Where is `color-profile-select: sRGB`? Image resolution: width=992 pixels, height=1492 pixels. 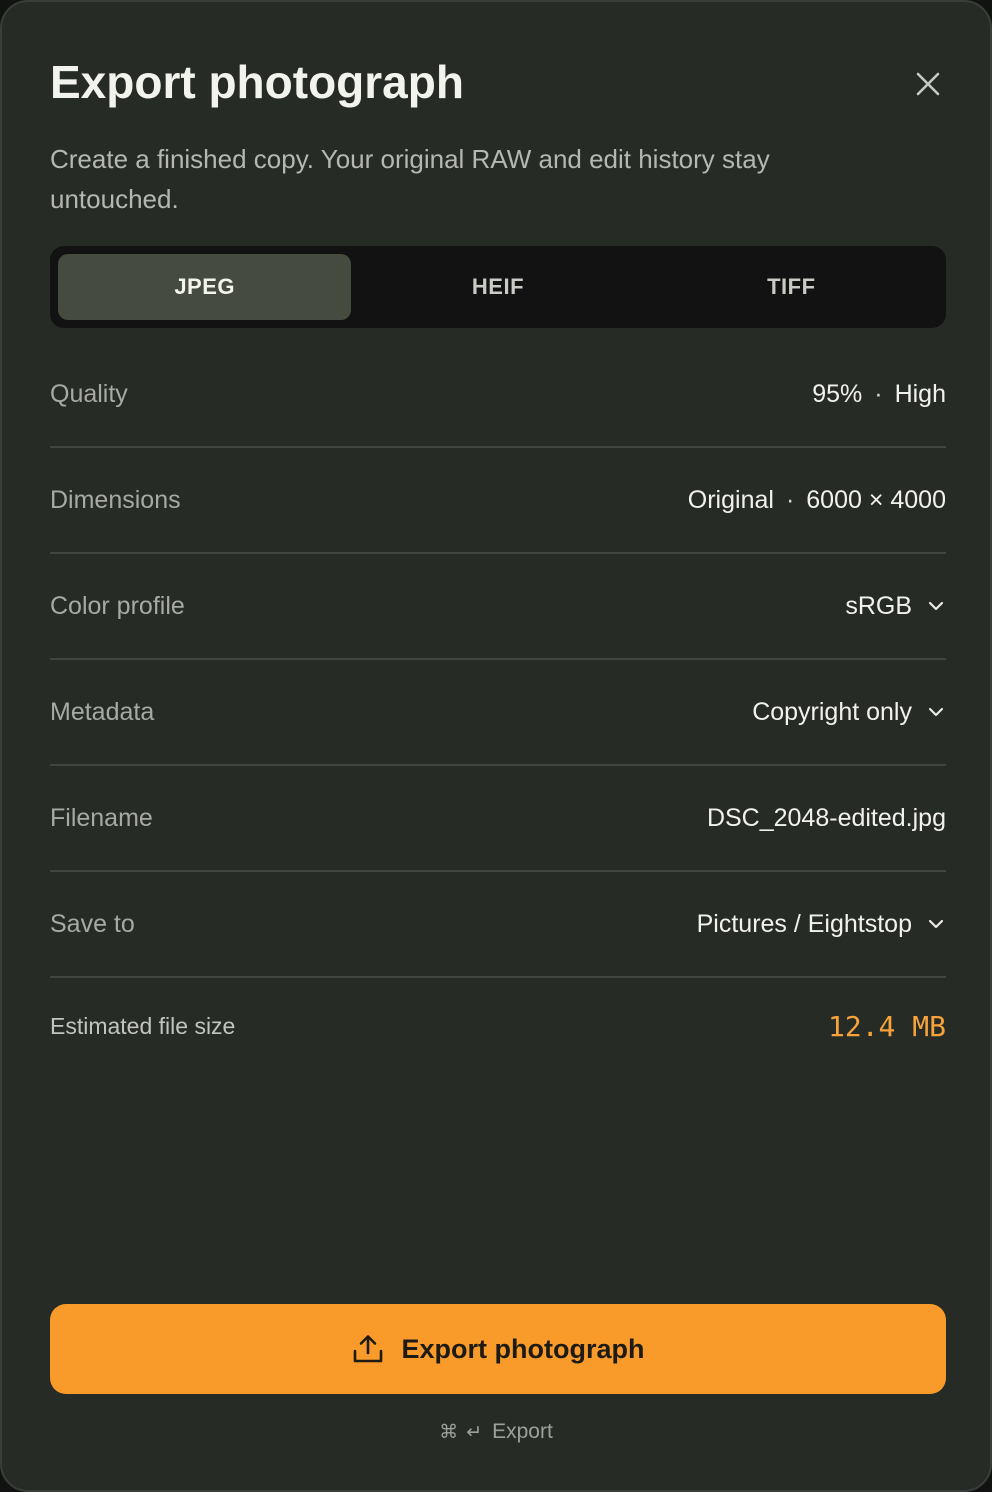 color-profile-select: sRGB is located at coordinates (895, 606).